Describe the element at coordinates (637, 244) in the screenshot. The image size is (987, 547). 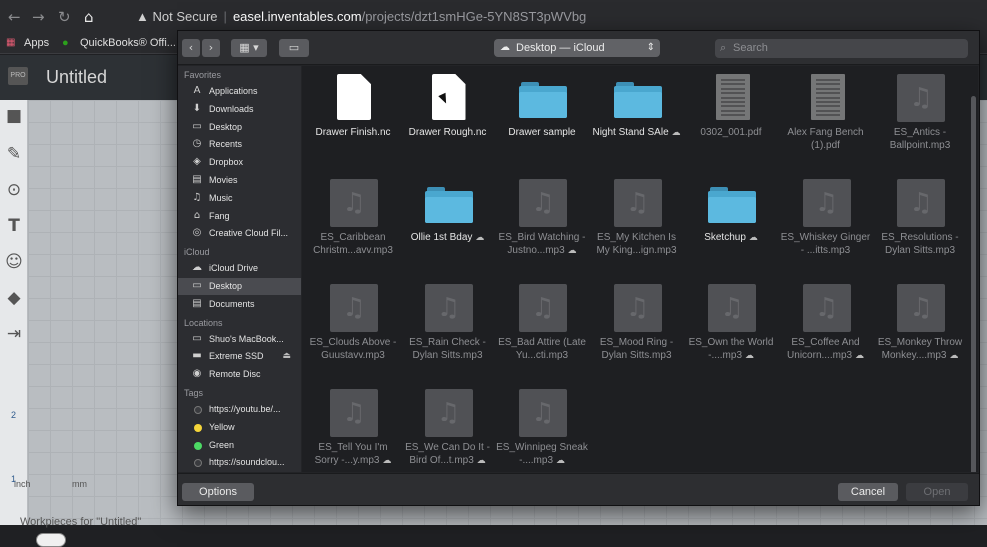
I see `file-name: ES_My Kitchen Is My King...ign.mp3` at that location.